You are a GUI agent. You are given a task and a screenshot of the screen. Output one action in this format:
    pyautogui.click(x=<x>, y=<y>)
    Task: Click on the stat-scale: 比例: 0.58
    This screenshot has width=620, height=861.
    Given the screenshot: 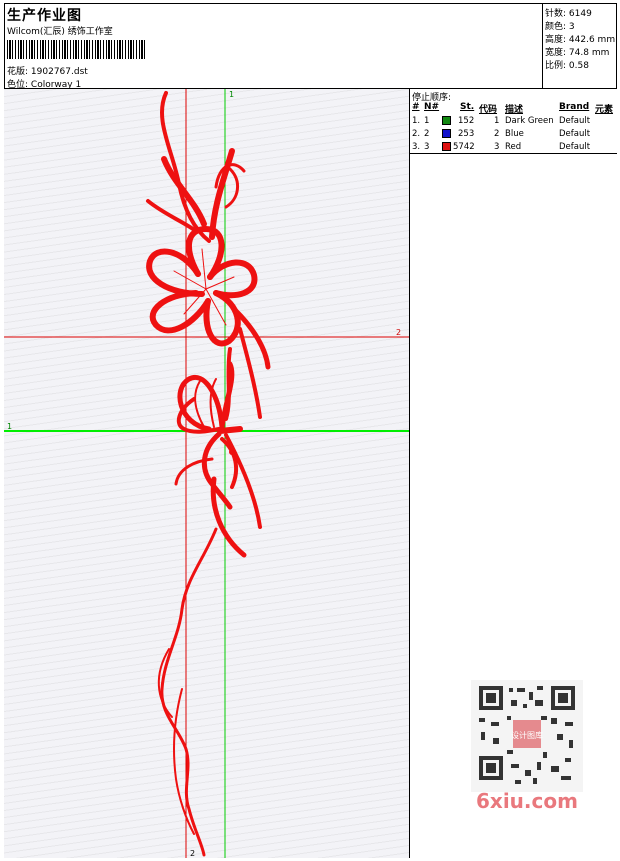 What is the action you would take?
    pyautogui.click(x=567, y=66)
    